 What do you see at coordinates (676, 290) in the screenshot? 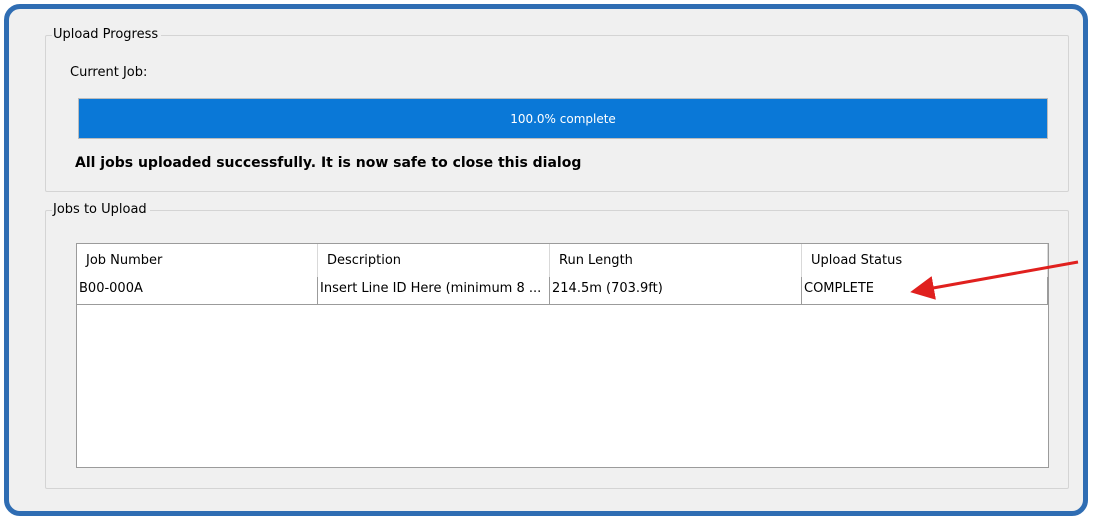
I see `cell-run-length: 214.5m (703.9ft)` at bounding box center [676, 290].